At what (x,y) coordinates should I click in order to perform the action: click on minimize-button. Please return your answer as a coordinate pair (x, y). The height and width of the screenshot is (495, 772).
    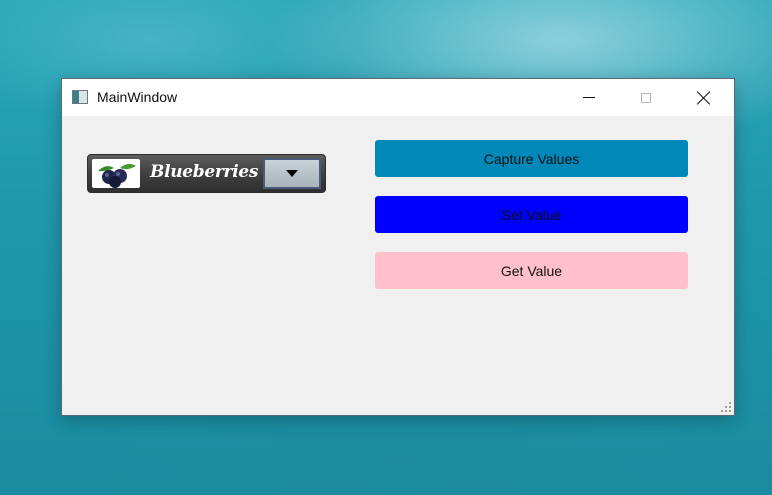
    Looking at the image, I should click on (589, 97).